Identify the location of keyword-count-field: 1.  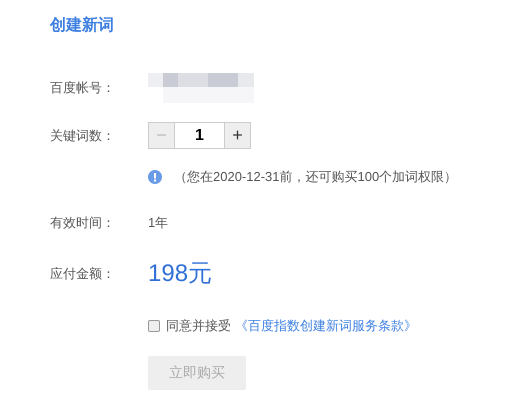
(199, 135).